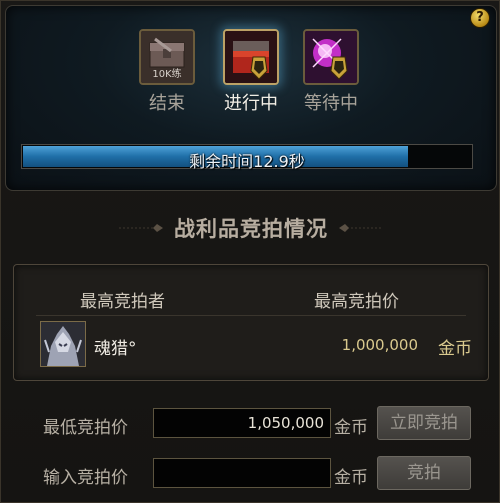 The width and height of the screenshot is (500, 503). I want to click on bid-now-button: 立即竞拍, so click(424, 423).